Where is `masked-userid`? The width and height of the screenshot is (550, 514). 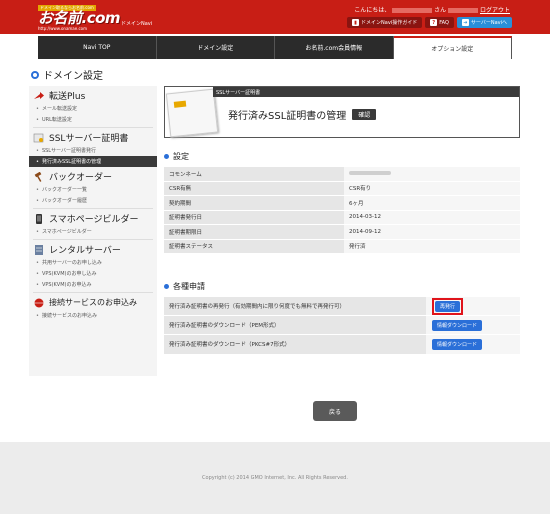
masked-userid is located at coordinates (463, 10).